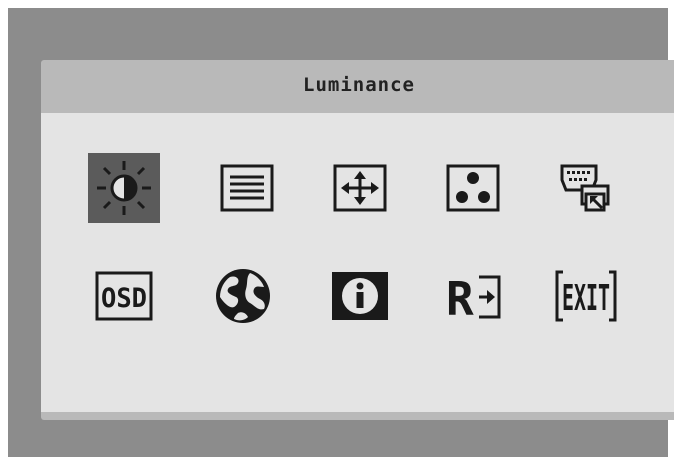  I want to click on menu-item-language, so click(243, 296).